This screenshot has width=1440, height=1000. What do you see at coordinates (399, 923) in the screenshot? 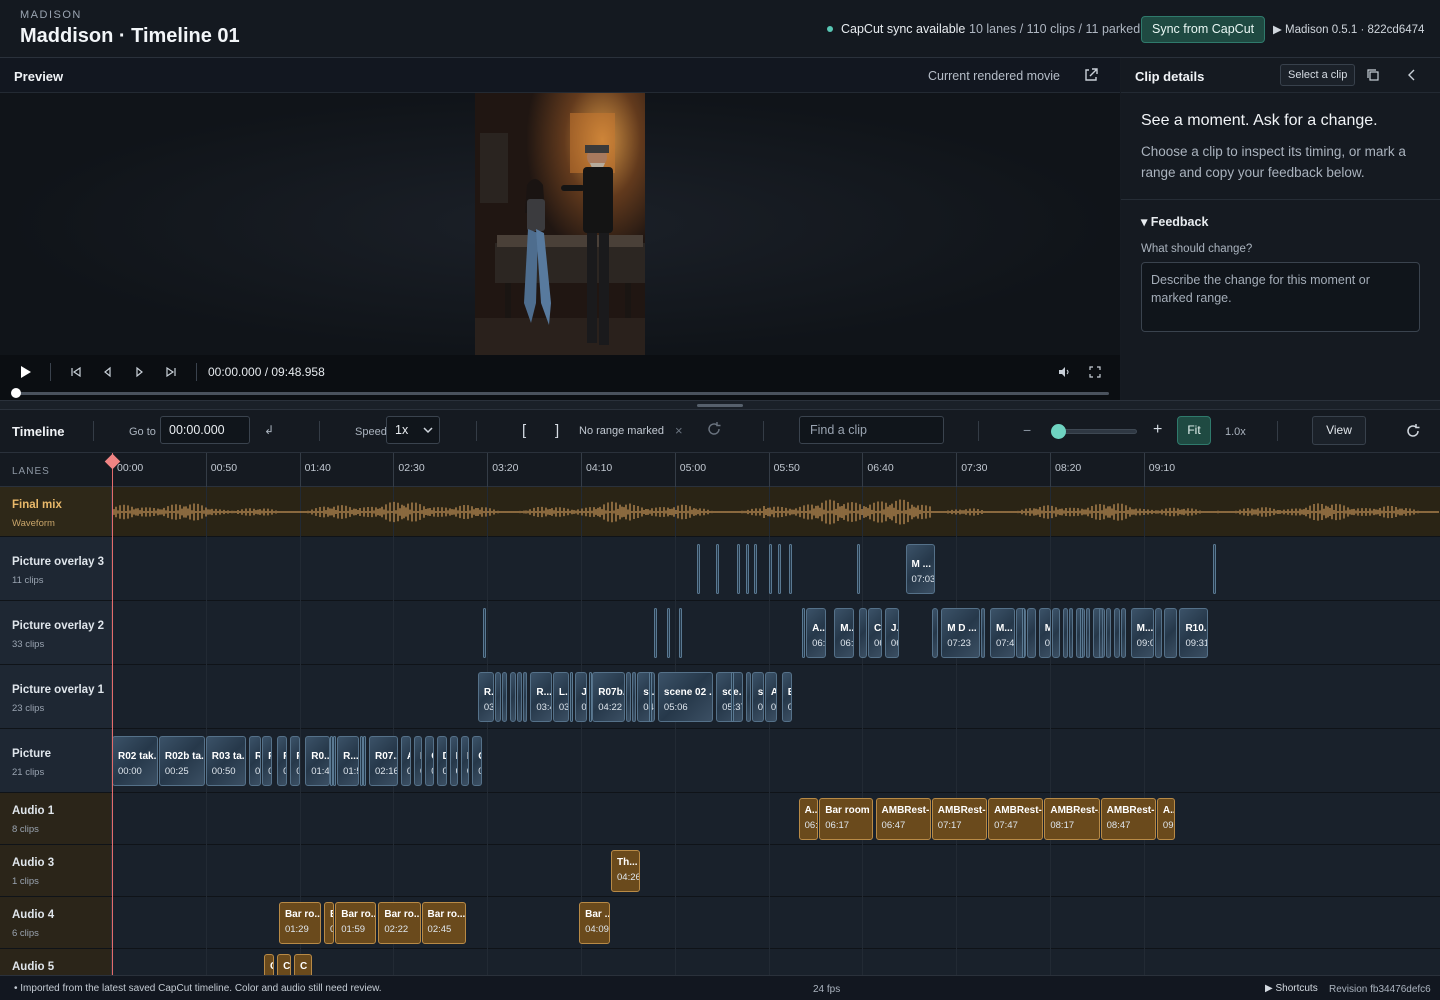
I see `audio-clip: Bar ro... 02:22` at bounding box center [399, 923].